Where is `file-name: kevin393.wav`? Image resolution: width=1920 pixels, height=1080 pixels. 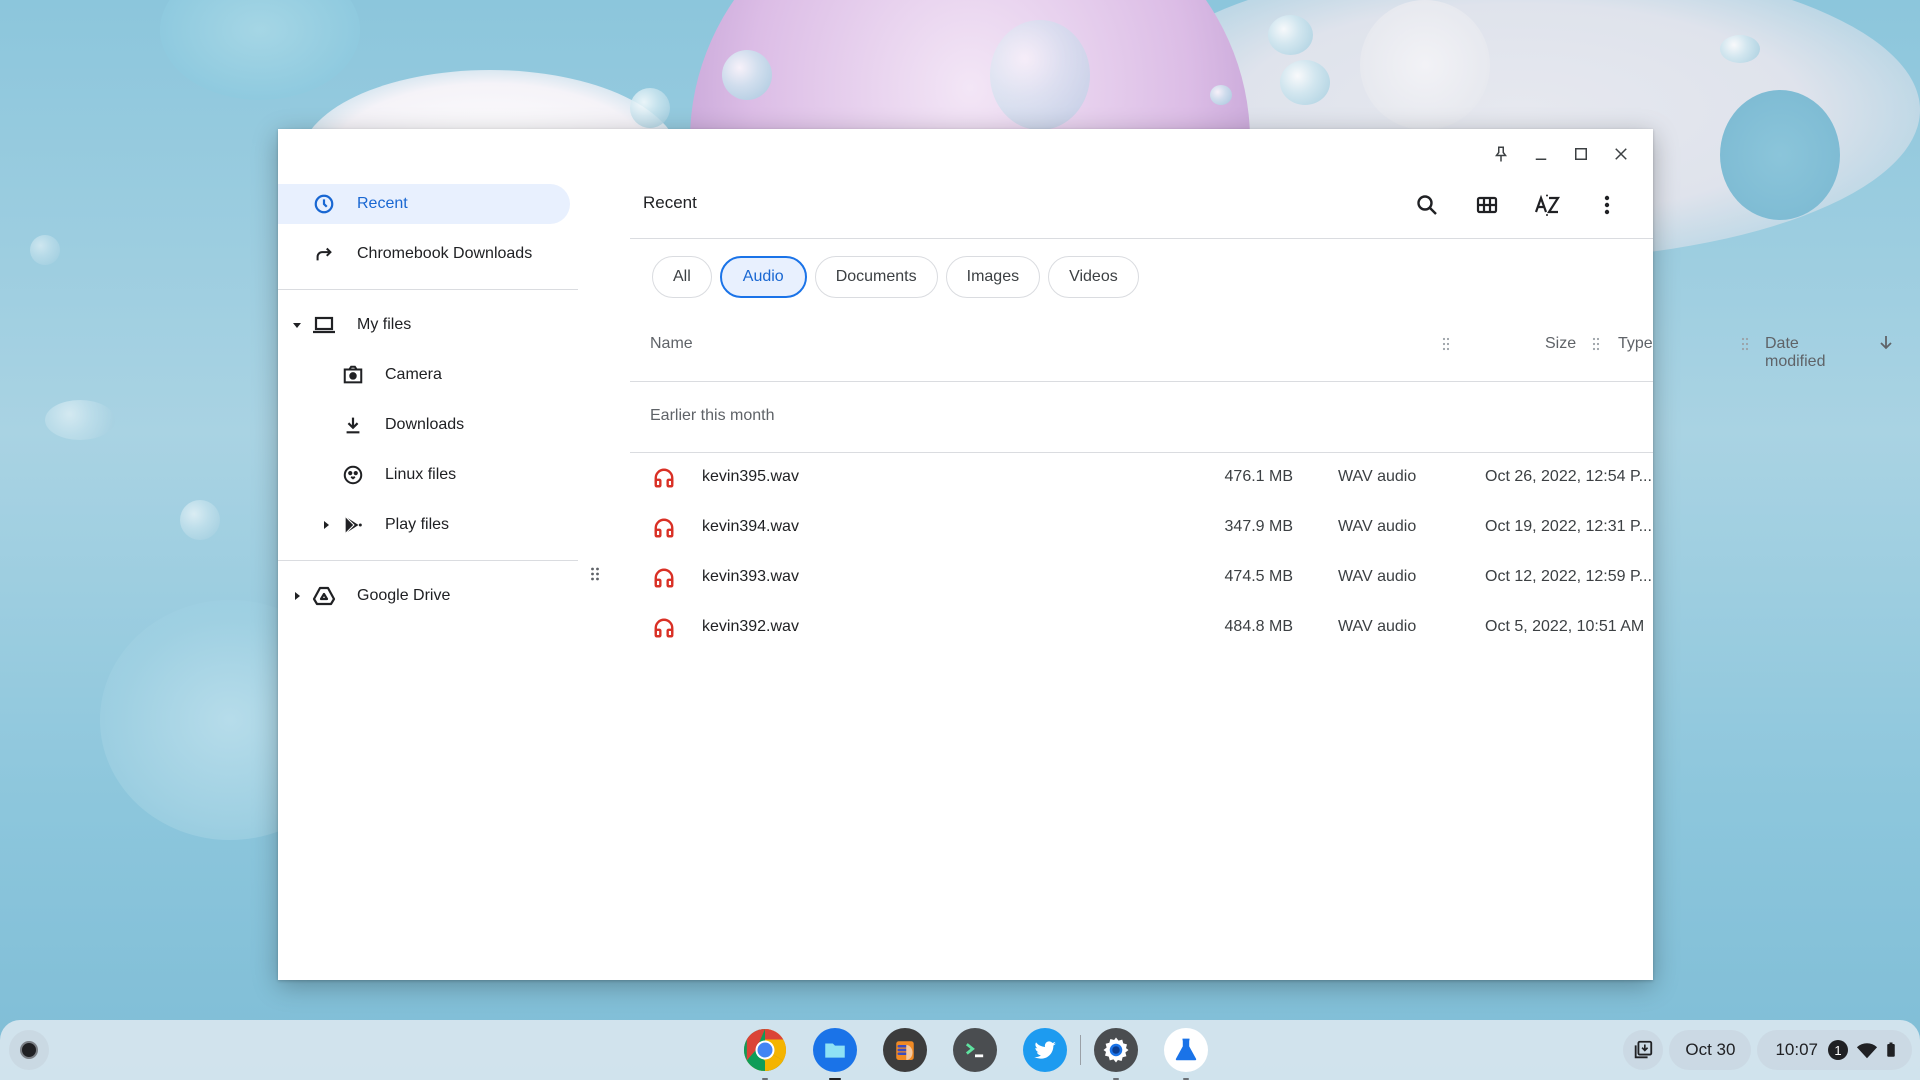 file-name: kevin393.wav is located at coordinates (750, 576).